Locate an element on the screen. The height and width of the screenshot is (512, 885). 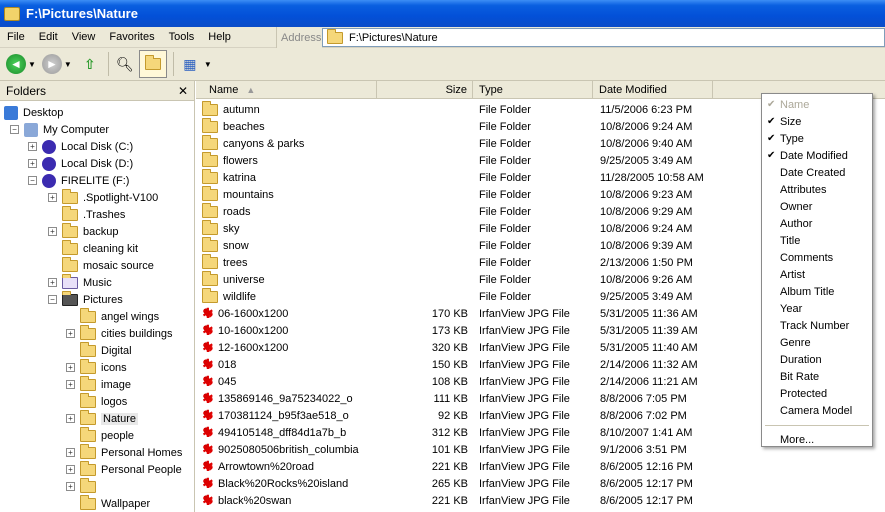
context-menu-item: Bit Rate is located at coordinates (817, 376).